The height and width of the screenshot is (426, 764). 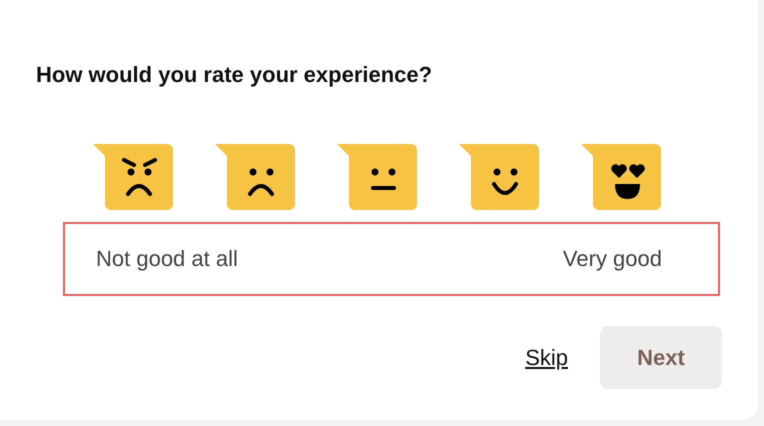 What do you see at coordinates (546, 357) in the screenshot?
I see `skip-link: Skip` at bounding box center [546, 357].